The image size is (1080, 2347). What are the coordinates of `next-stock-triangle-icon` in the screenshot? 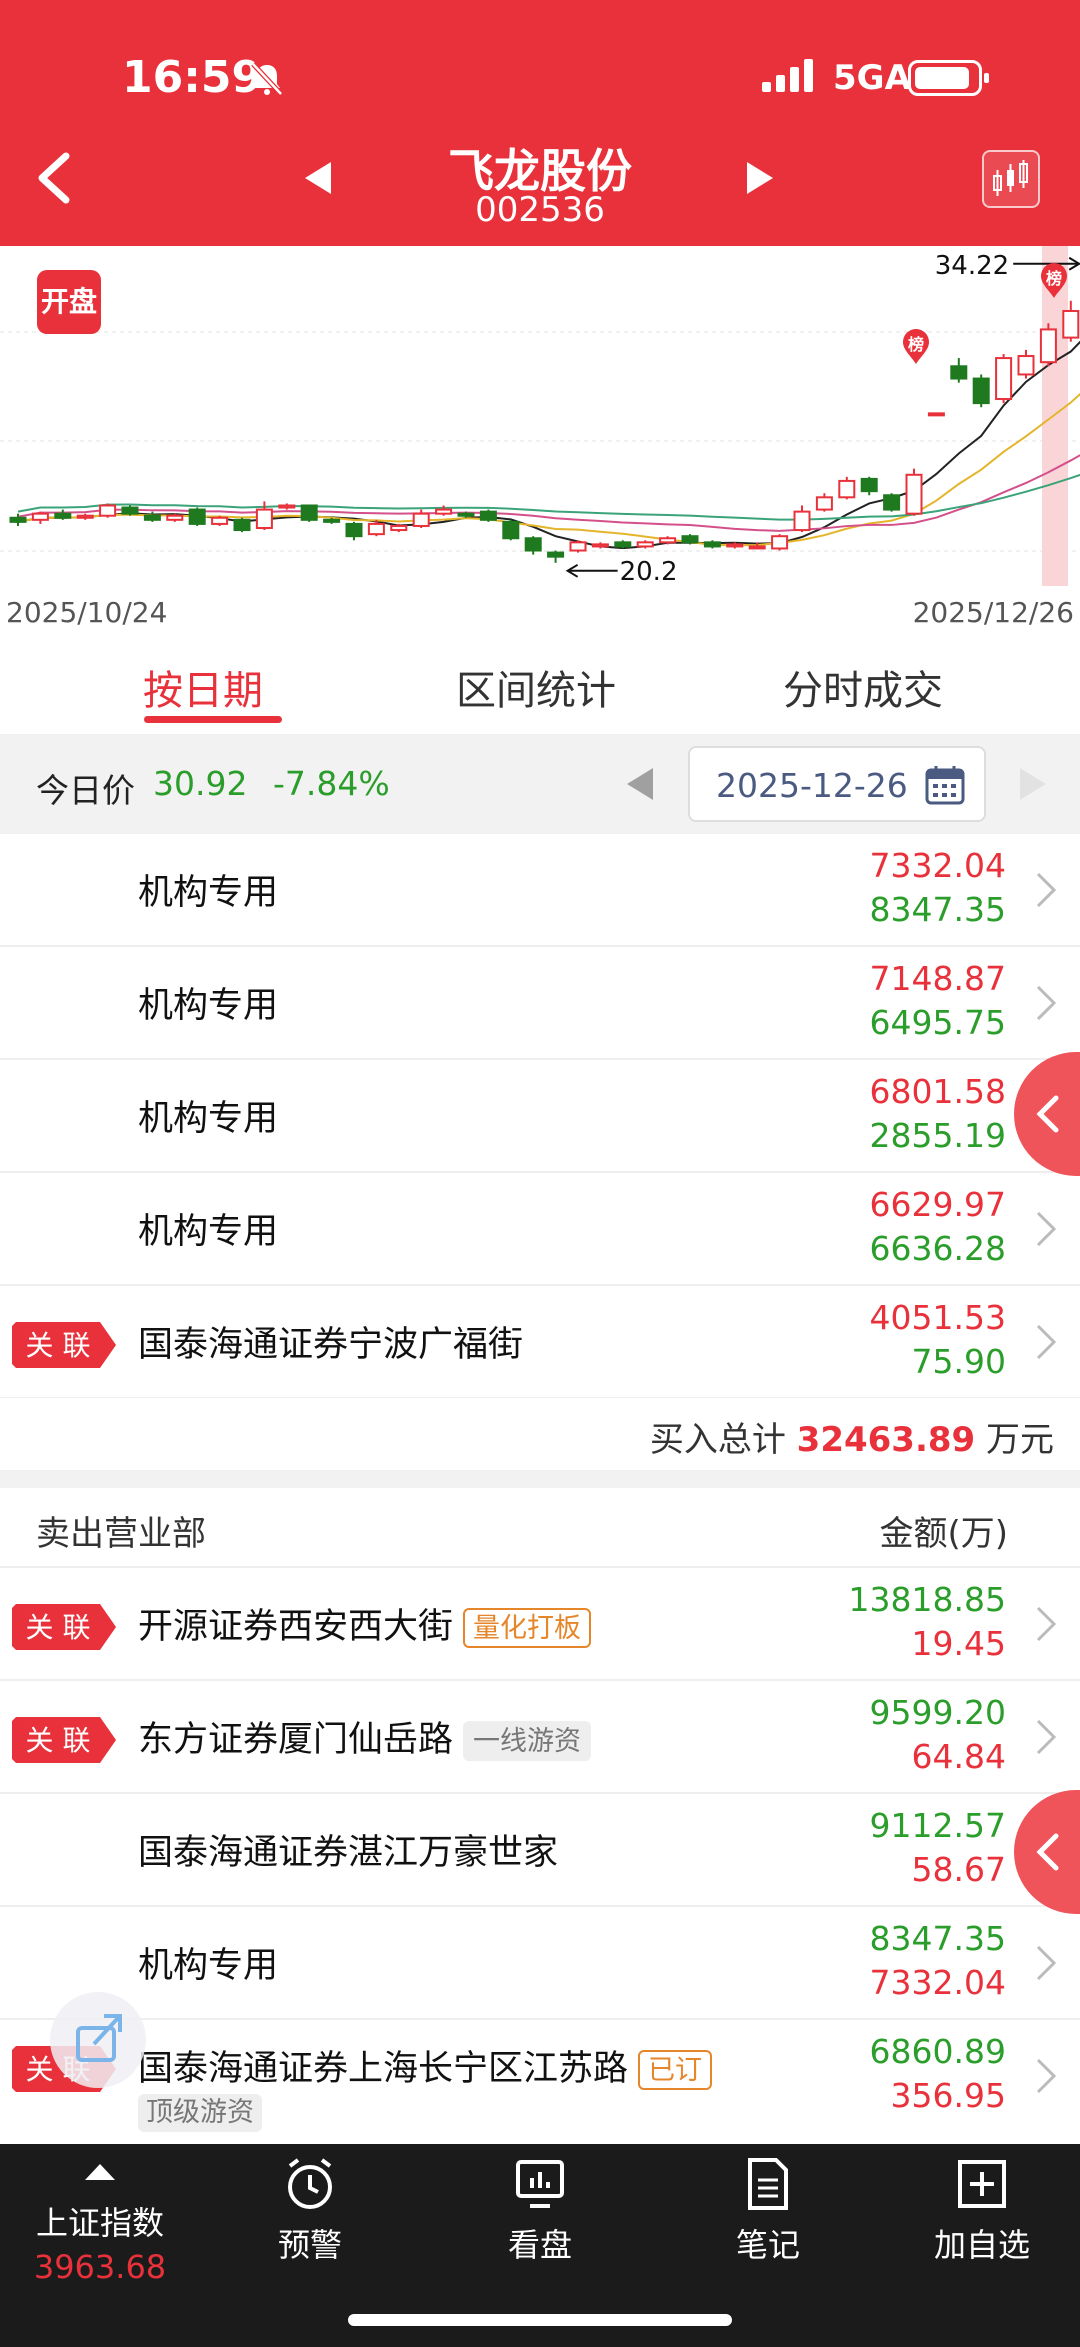 It's located at (760, 178).